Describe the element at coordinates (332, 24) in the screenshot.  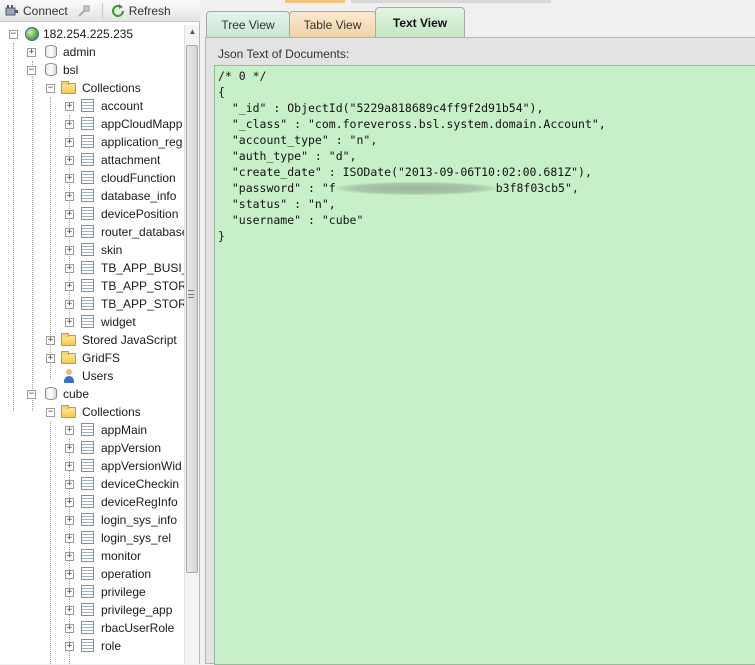
I see `tab-table-view: Table View` at that location.